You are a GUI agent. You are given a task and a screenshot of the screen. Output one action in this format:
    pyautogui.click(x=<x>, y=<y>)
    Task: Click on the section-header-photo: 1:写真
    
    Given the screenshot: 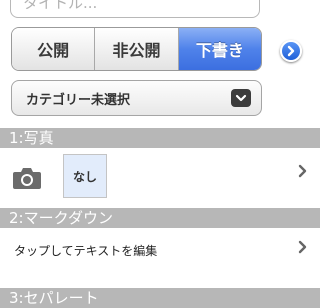 What is the action you would take?
    pyautogui.click(x=160, y=138)
    